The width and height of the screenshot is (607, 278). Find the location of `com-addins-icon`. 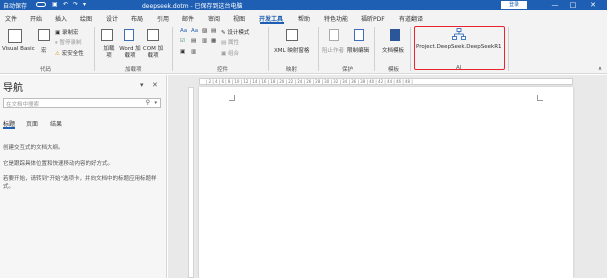

com-addins-icon is located at coordinates (153, 35).